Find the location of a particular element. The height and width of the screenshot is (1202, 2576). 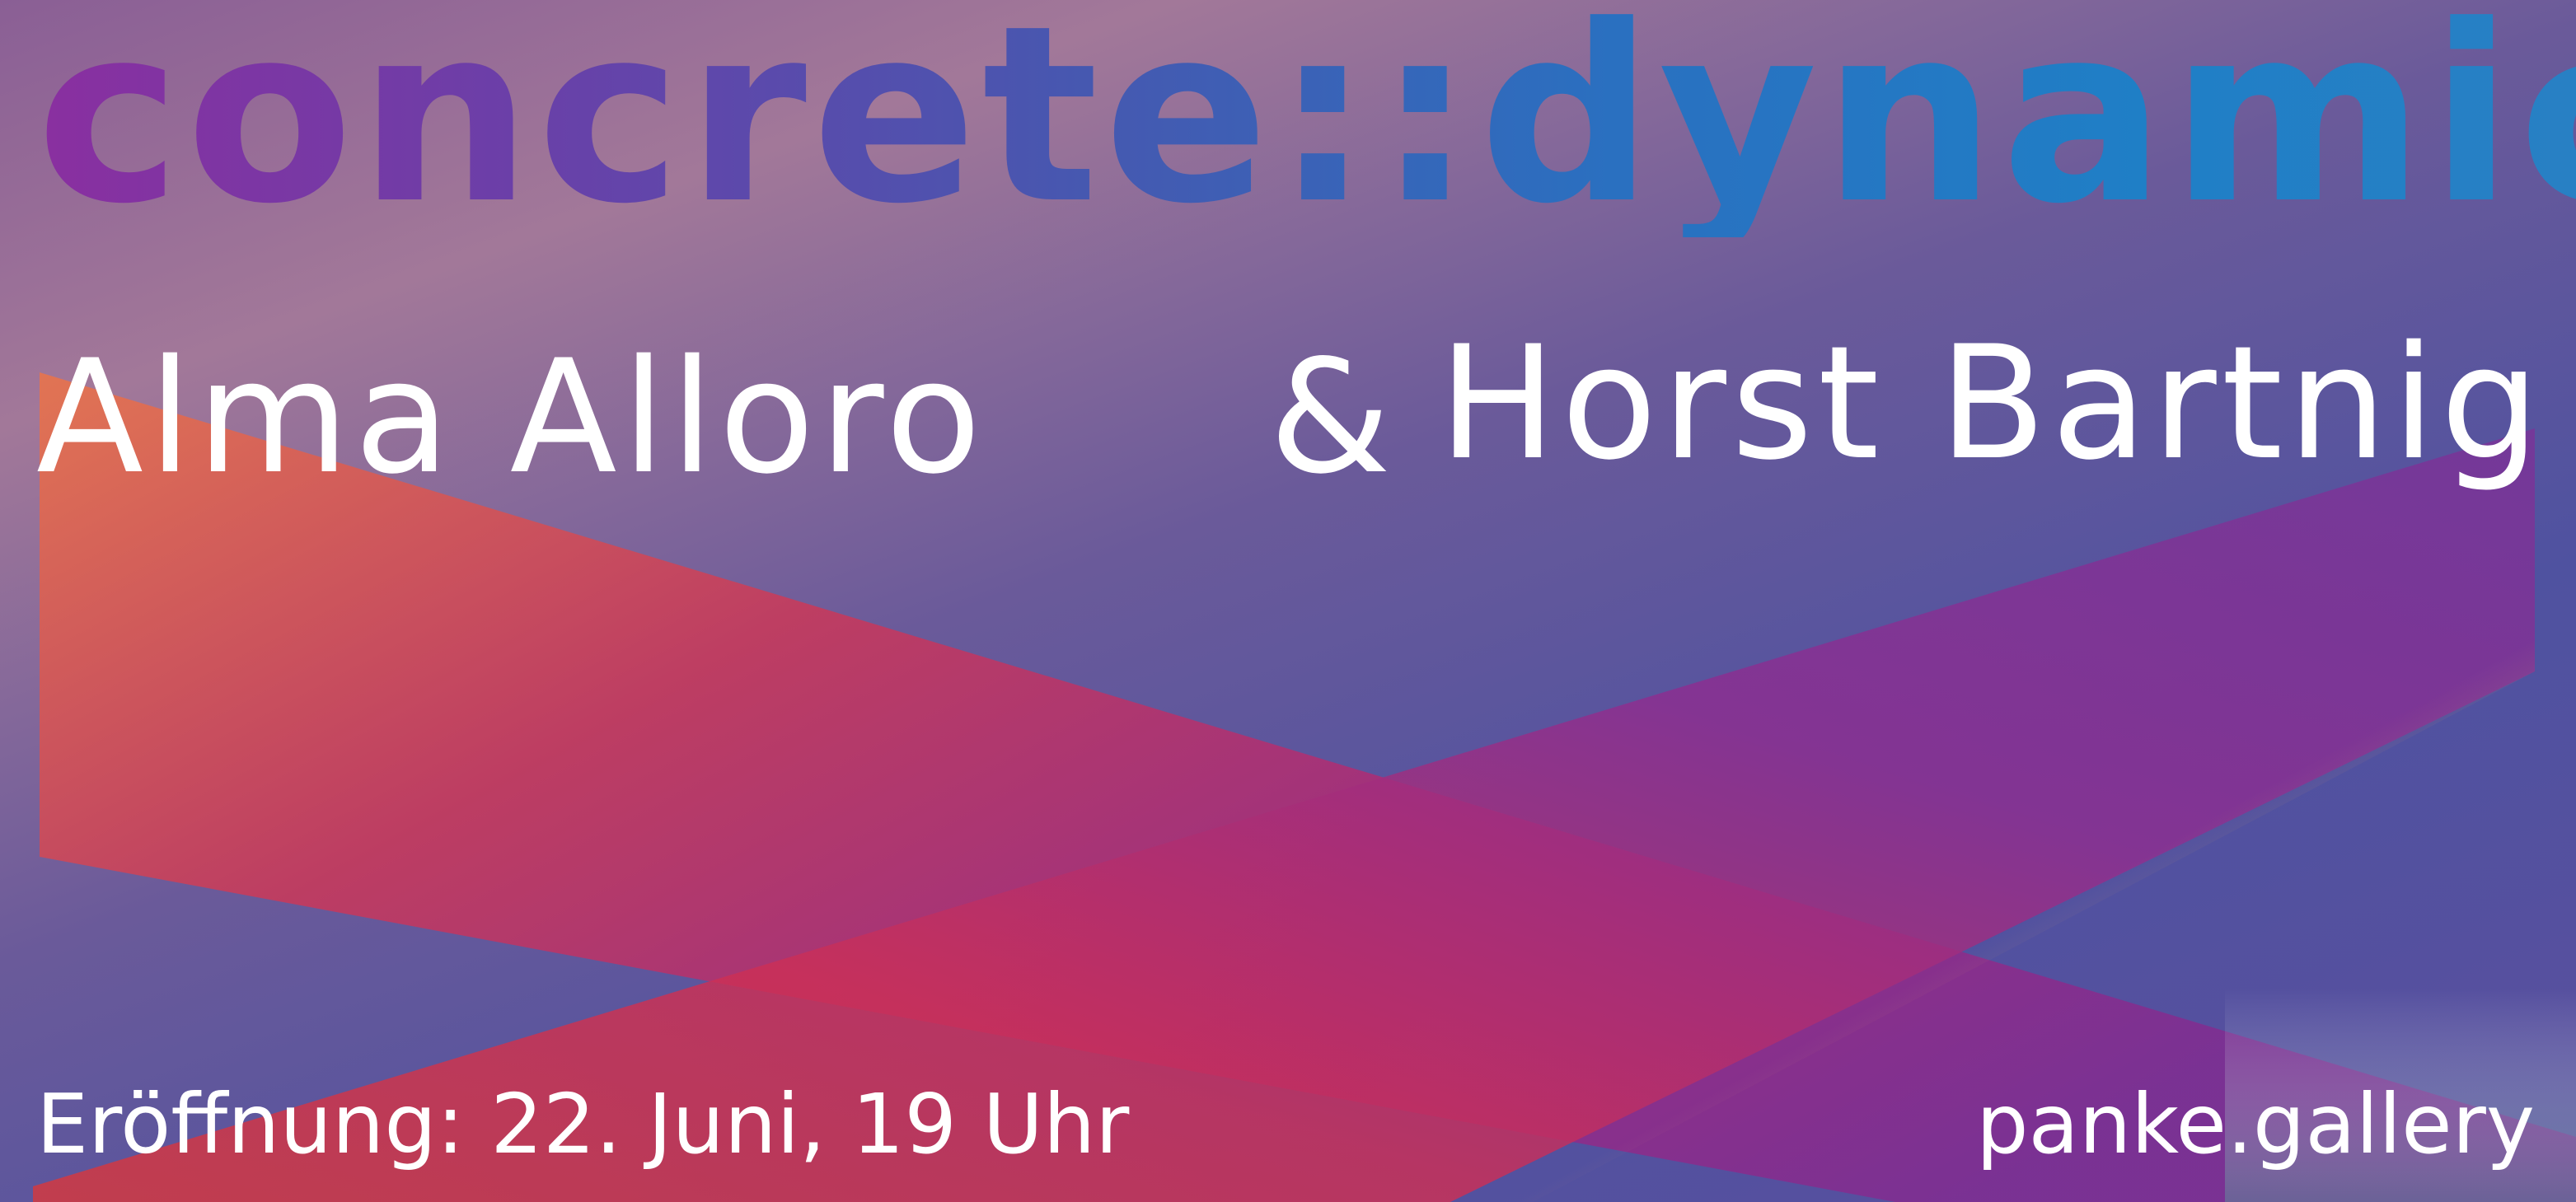

ampersand: & is located at coordinates (1330, 417).